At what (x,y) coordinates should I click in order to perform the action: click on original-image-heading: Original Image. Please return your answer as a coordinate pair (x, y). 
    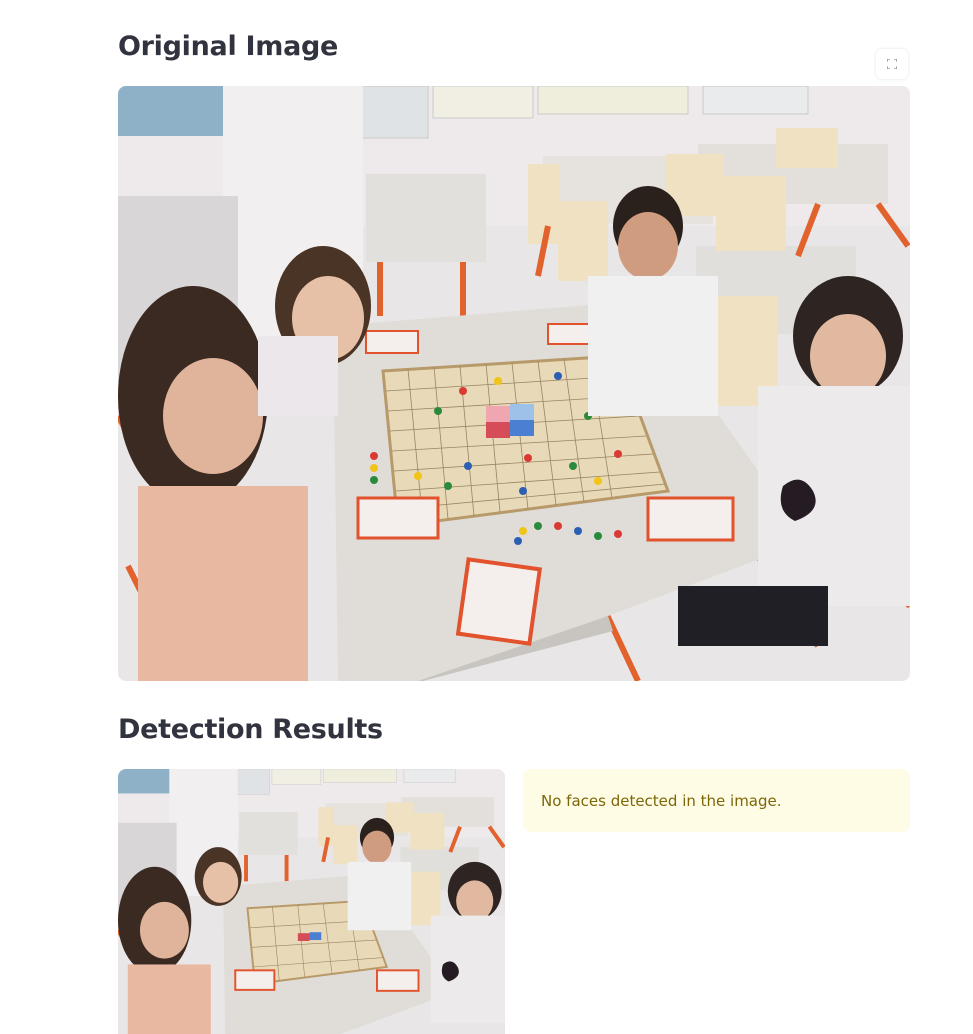
    Looking at the image, I should click on (228, 46).